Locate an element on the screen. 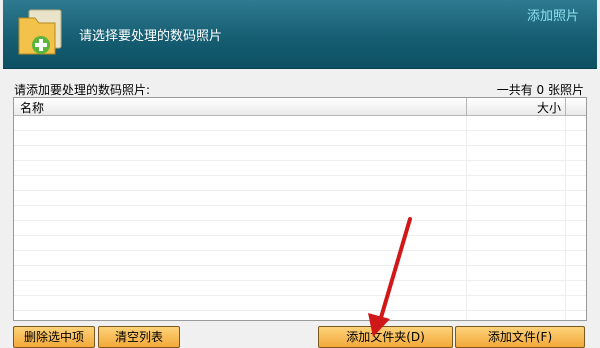 This screenshot has width=600, height=348. clear-list-button: 清空列表 is located at coordinates (139, 337).